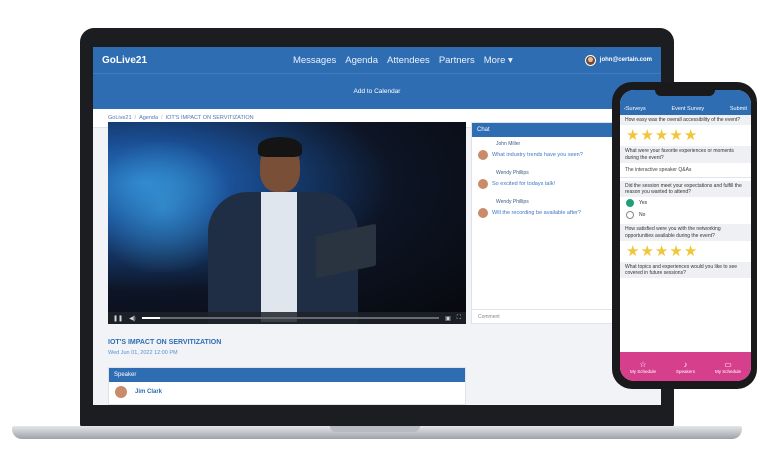 The image size is (760, 449). I want to click on radio-label: No, so click(642, 215).